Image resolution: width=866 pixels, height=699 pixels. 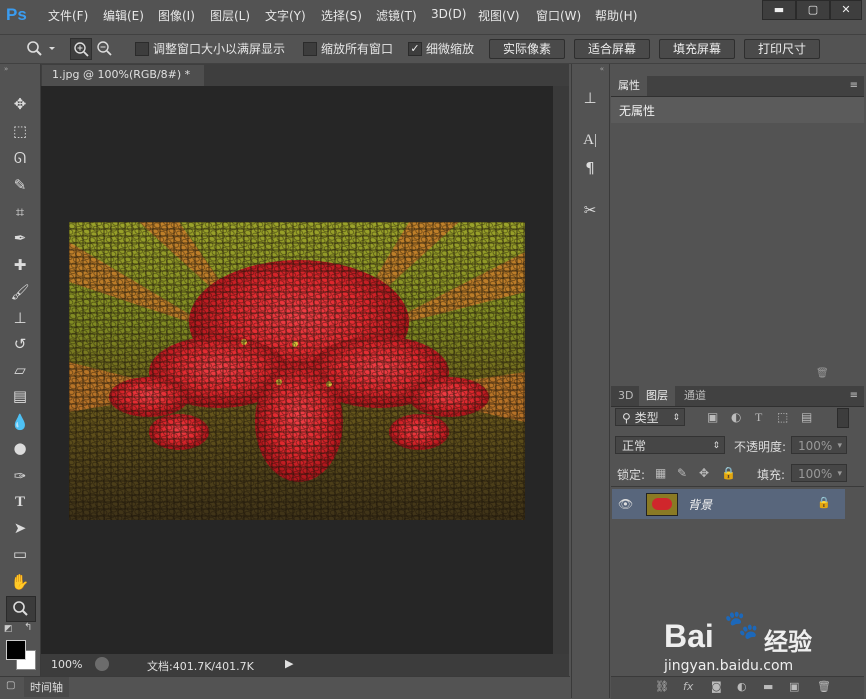 What do you see at coordinates (590, 168) in the screenshot?
I see `paragraph-panel-icon: ¶` at bounding box center [590, 168].